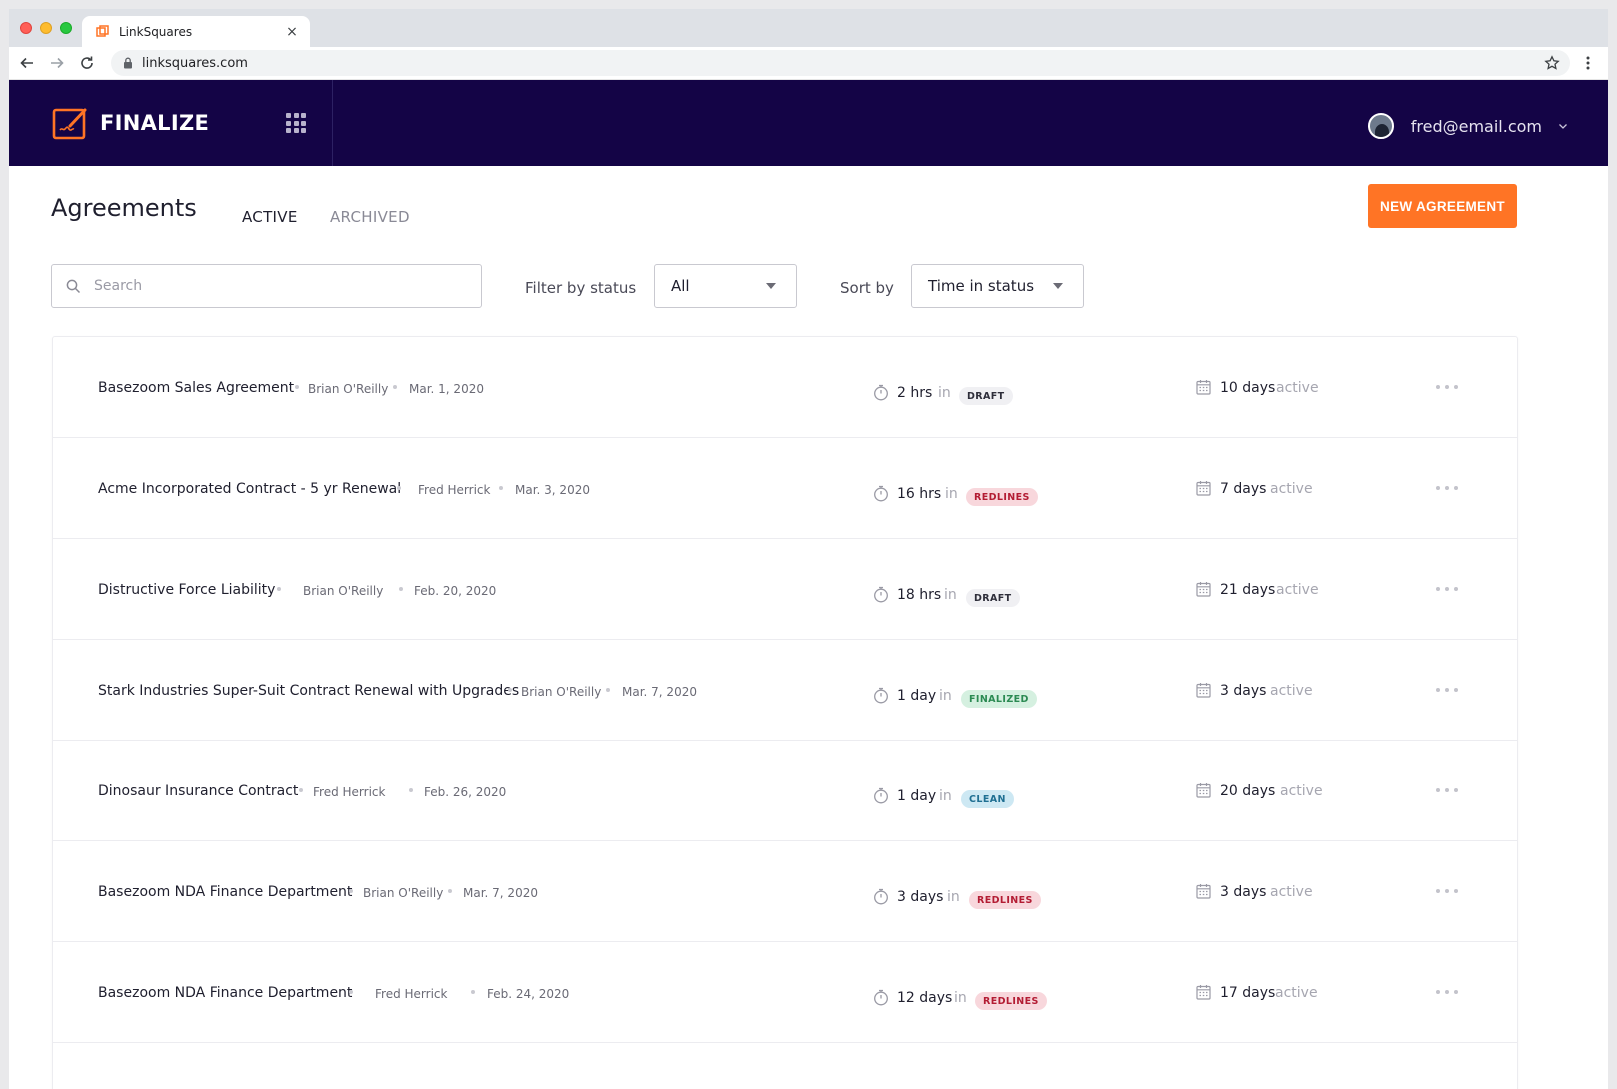  What do you see at coordinates (1248, 791) in the screenshot?
I see `days-active: 20 days` at bounding box center [1248, 791].